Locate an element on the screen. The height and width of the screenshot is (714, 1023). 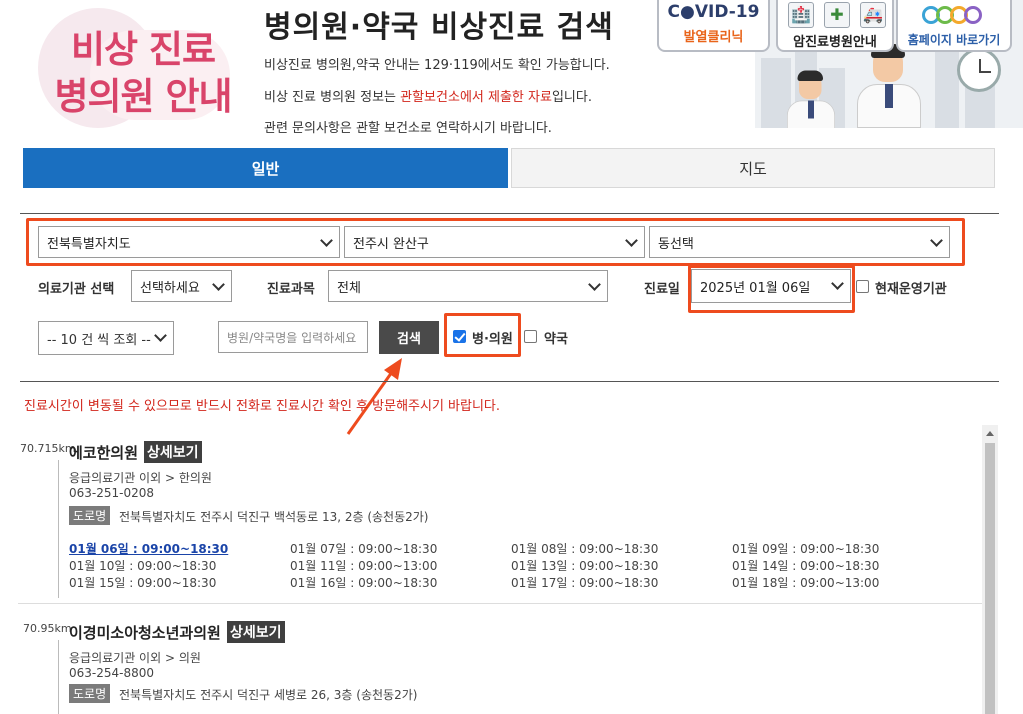
homepage-link: 홈페이지 바로가기 is located at coordinates (954, 26).